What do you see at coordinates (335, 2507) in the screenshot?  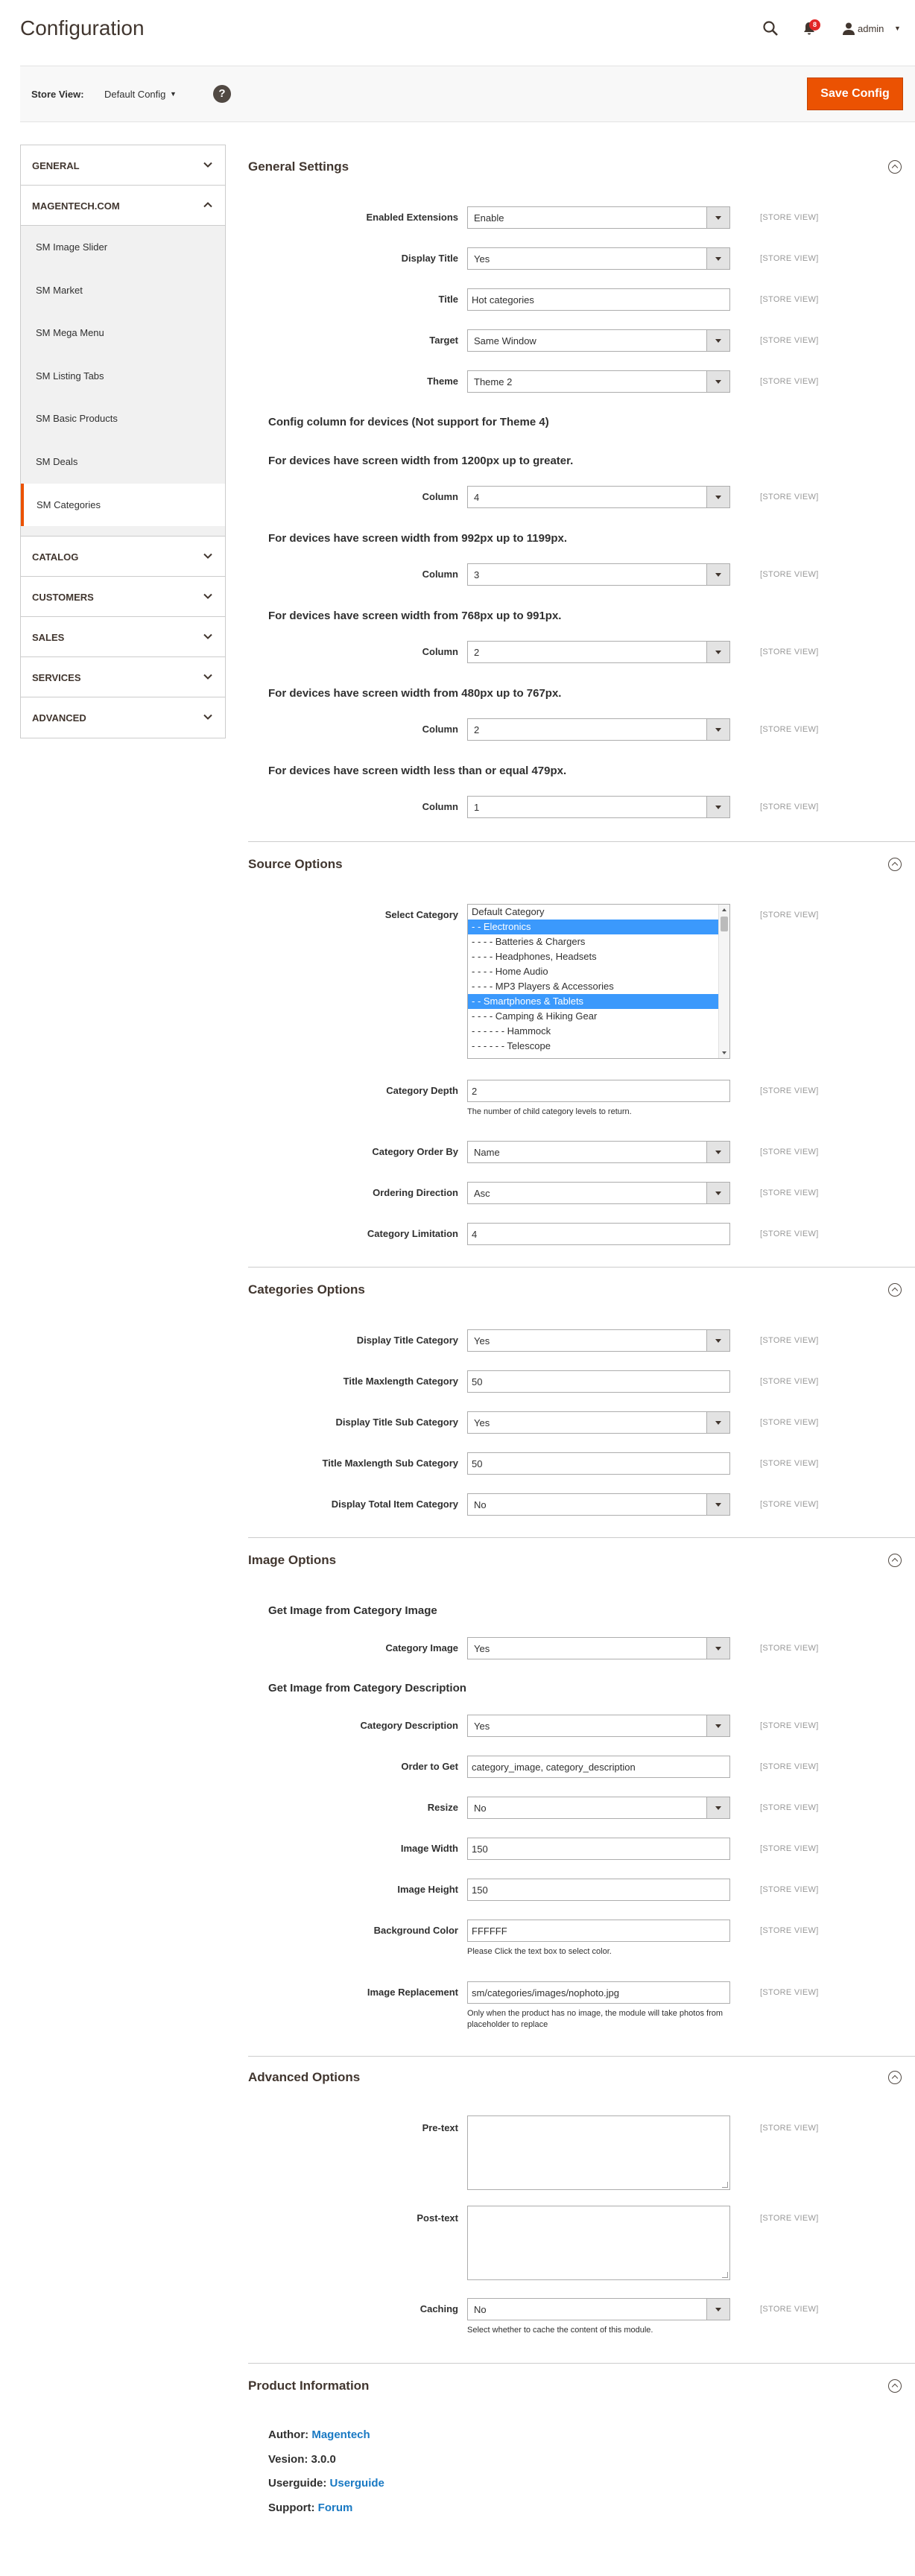 I see `forum-link: Forum` at bounding box center [335, 2507].